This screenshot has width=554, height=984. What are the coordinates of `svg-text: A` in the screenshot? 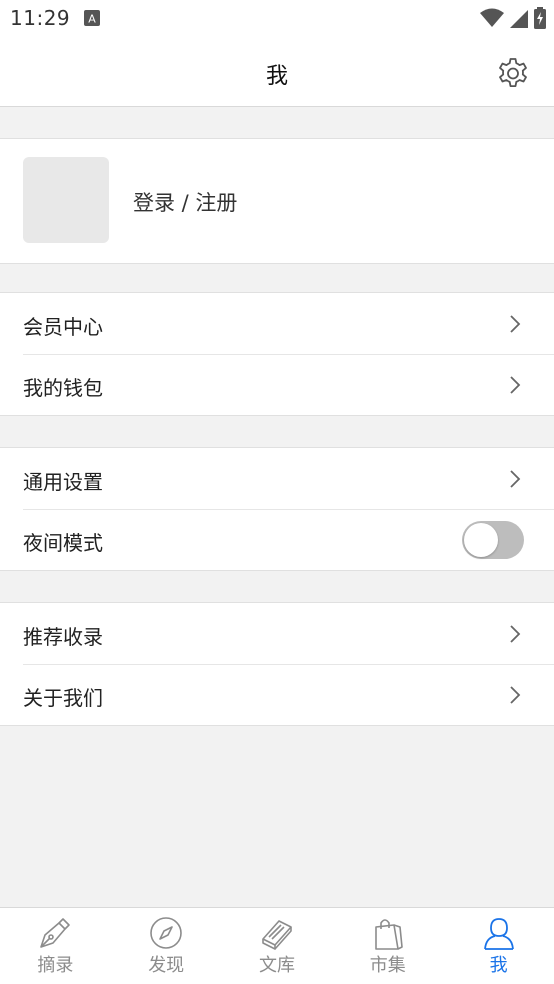 It's located at (92, 19).